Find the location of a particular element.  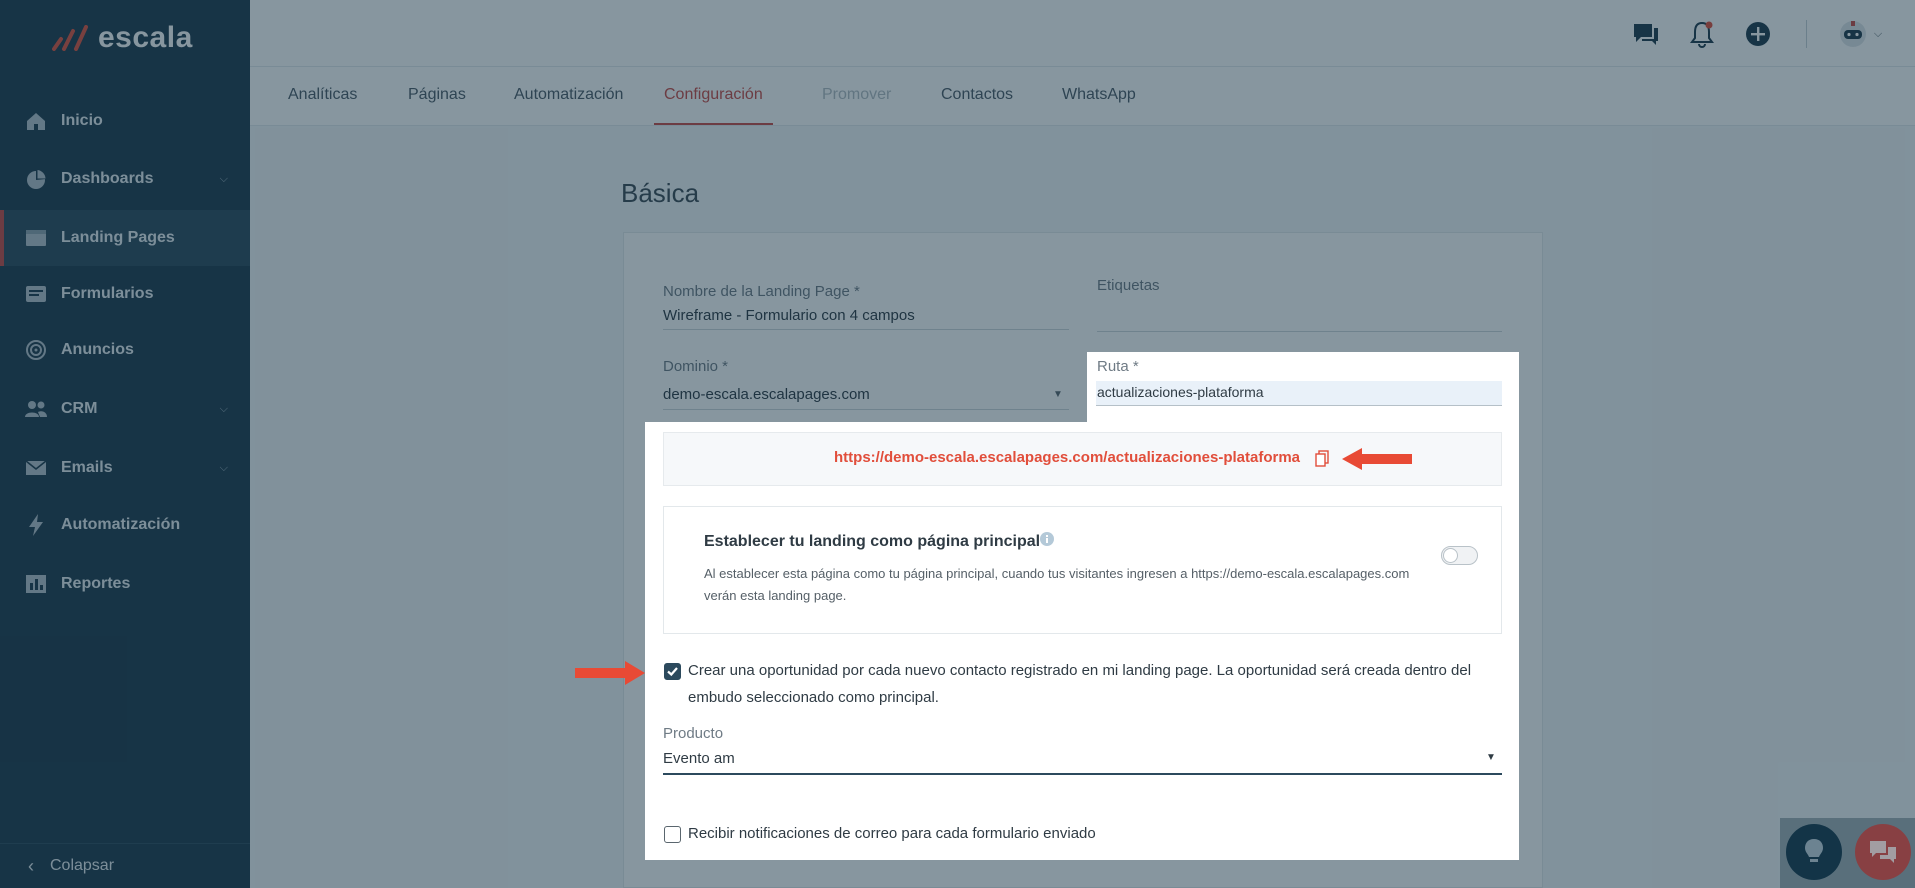

homepage-description-line: verán esta landing page. is located at coordinates (775, 595).